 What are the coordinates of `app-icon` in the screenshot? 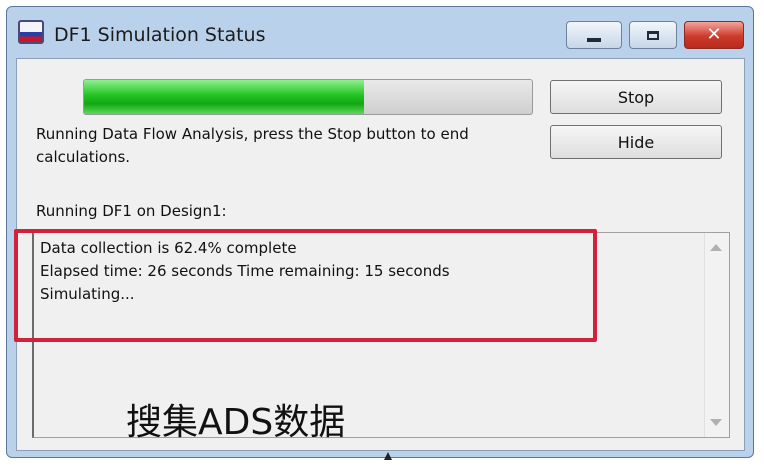 It's located at (31, 32).